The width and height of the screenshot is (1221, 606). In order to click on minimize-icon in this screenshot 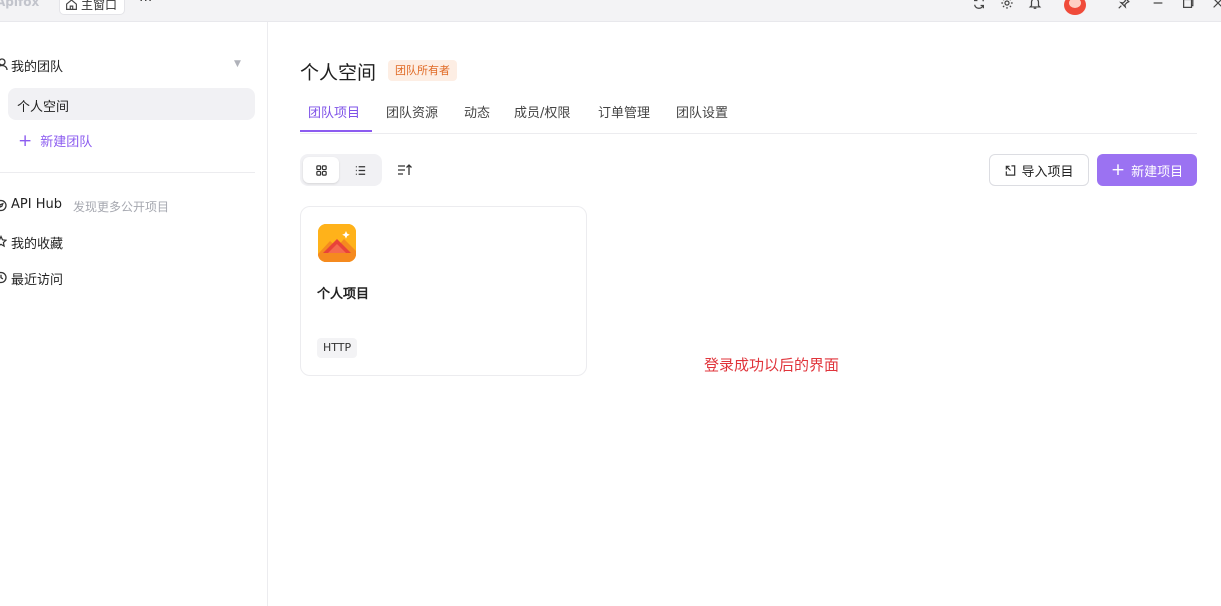, I will do `click(1158, 5)`.